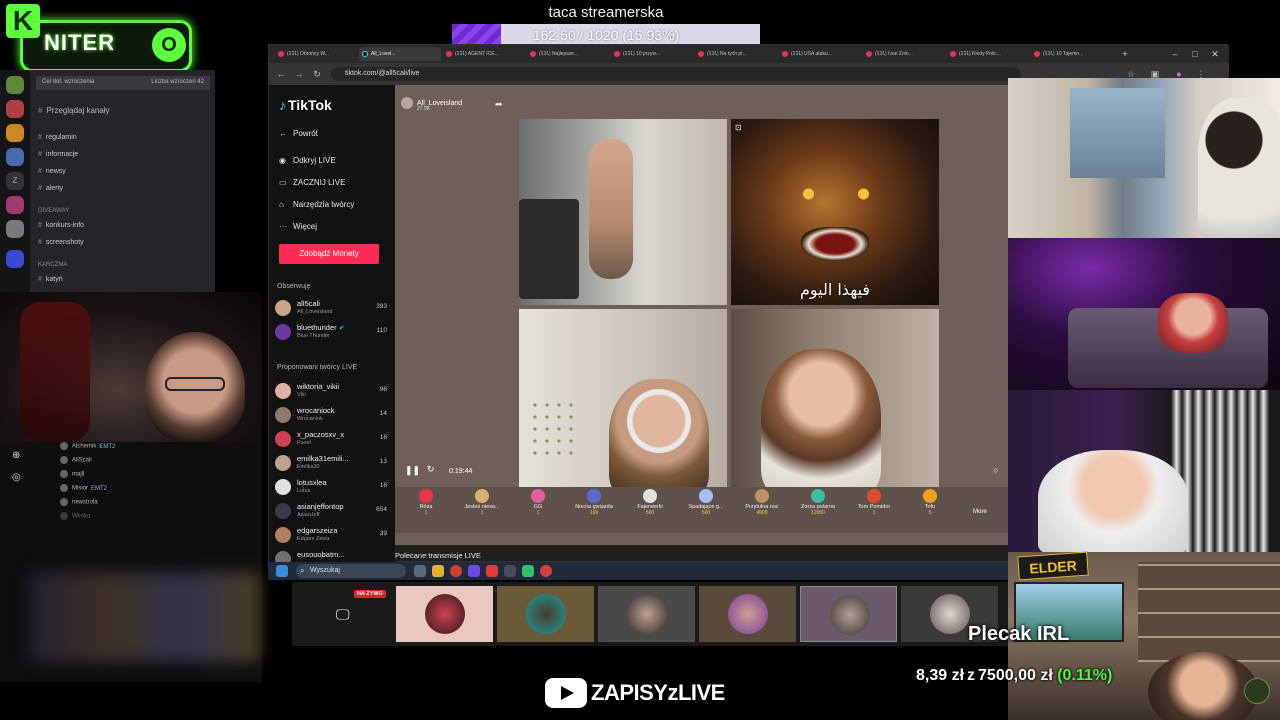  What do you see at coordinates (331, 488) in the screenshot?
I see `account-item: lotusxlea Lotus 16` at bounding box center [331, 488].